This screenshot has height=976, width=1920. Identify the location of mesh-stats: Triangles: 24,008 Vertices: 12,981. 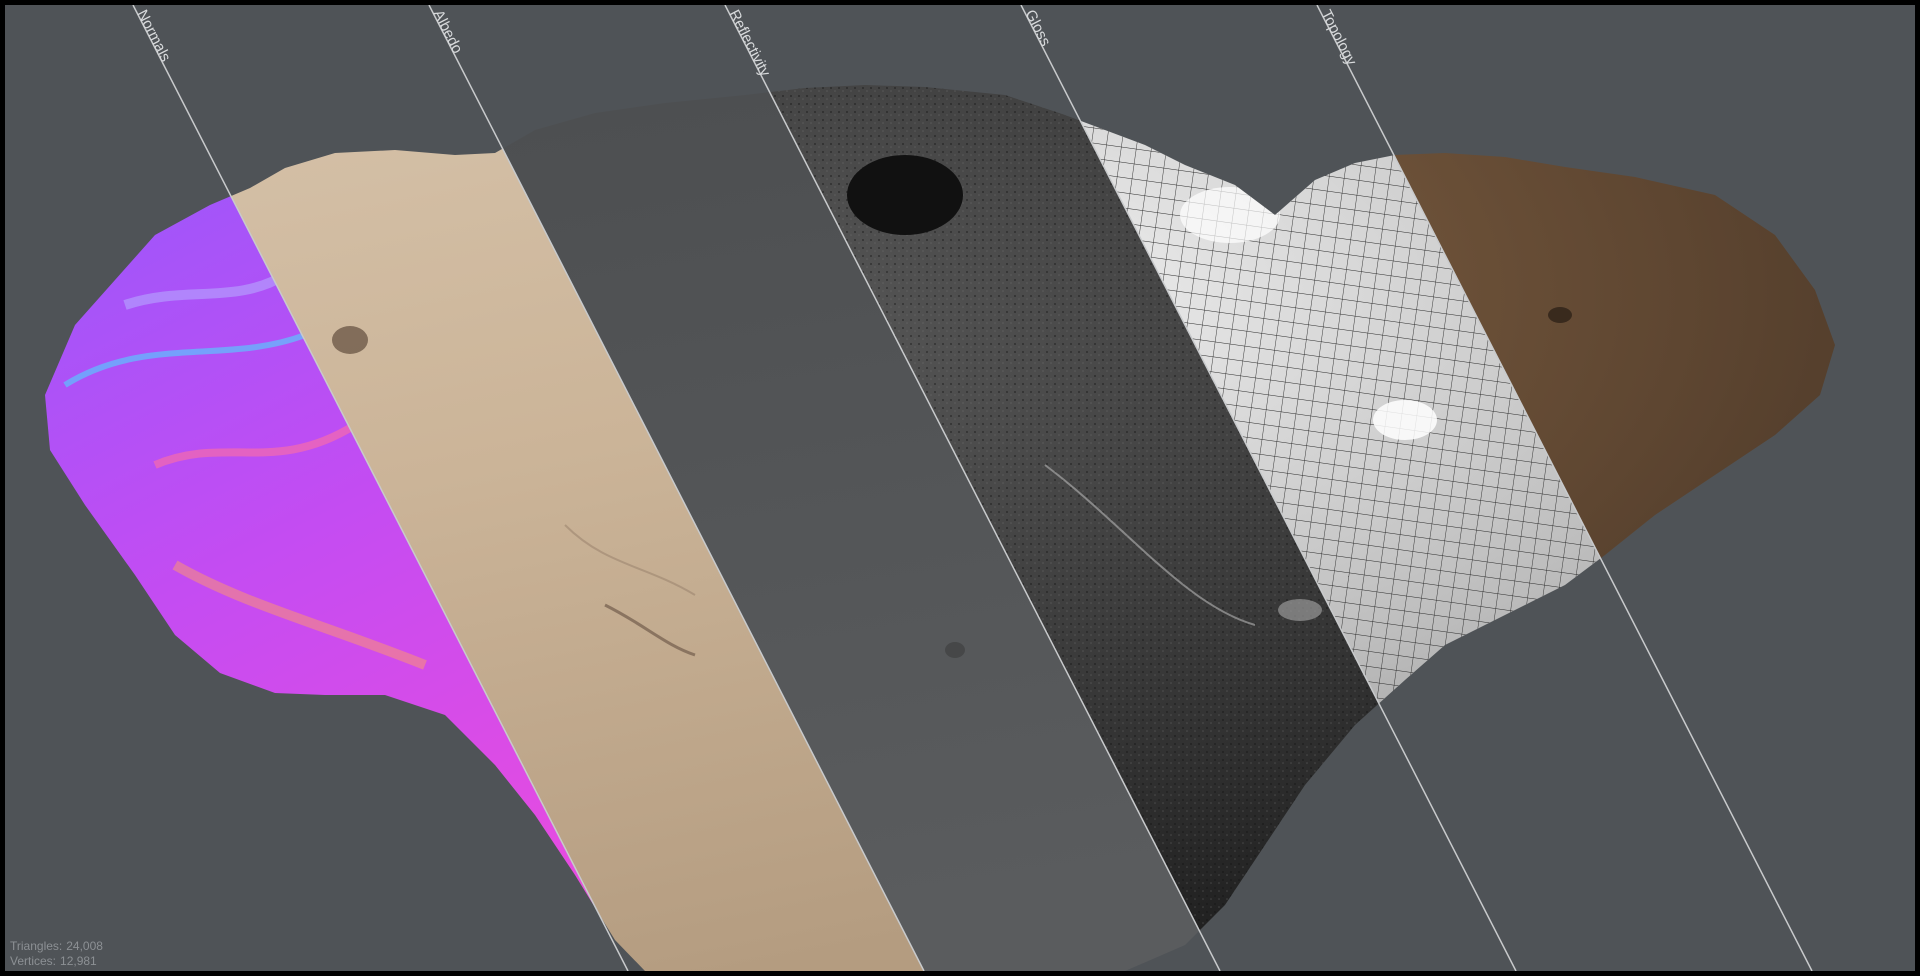
(56, 954).